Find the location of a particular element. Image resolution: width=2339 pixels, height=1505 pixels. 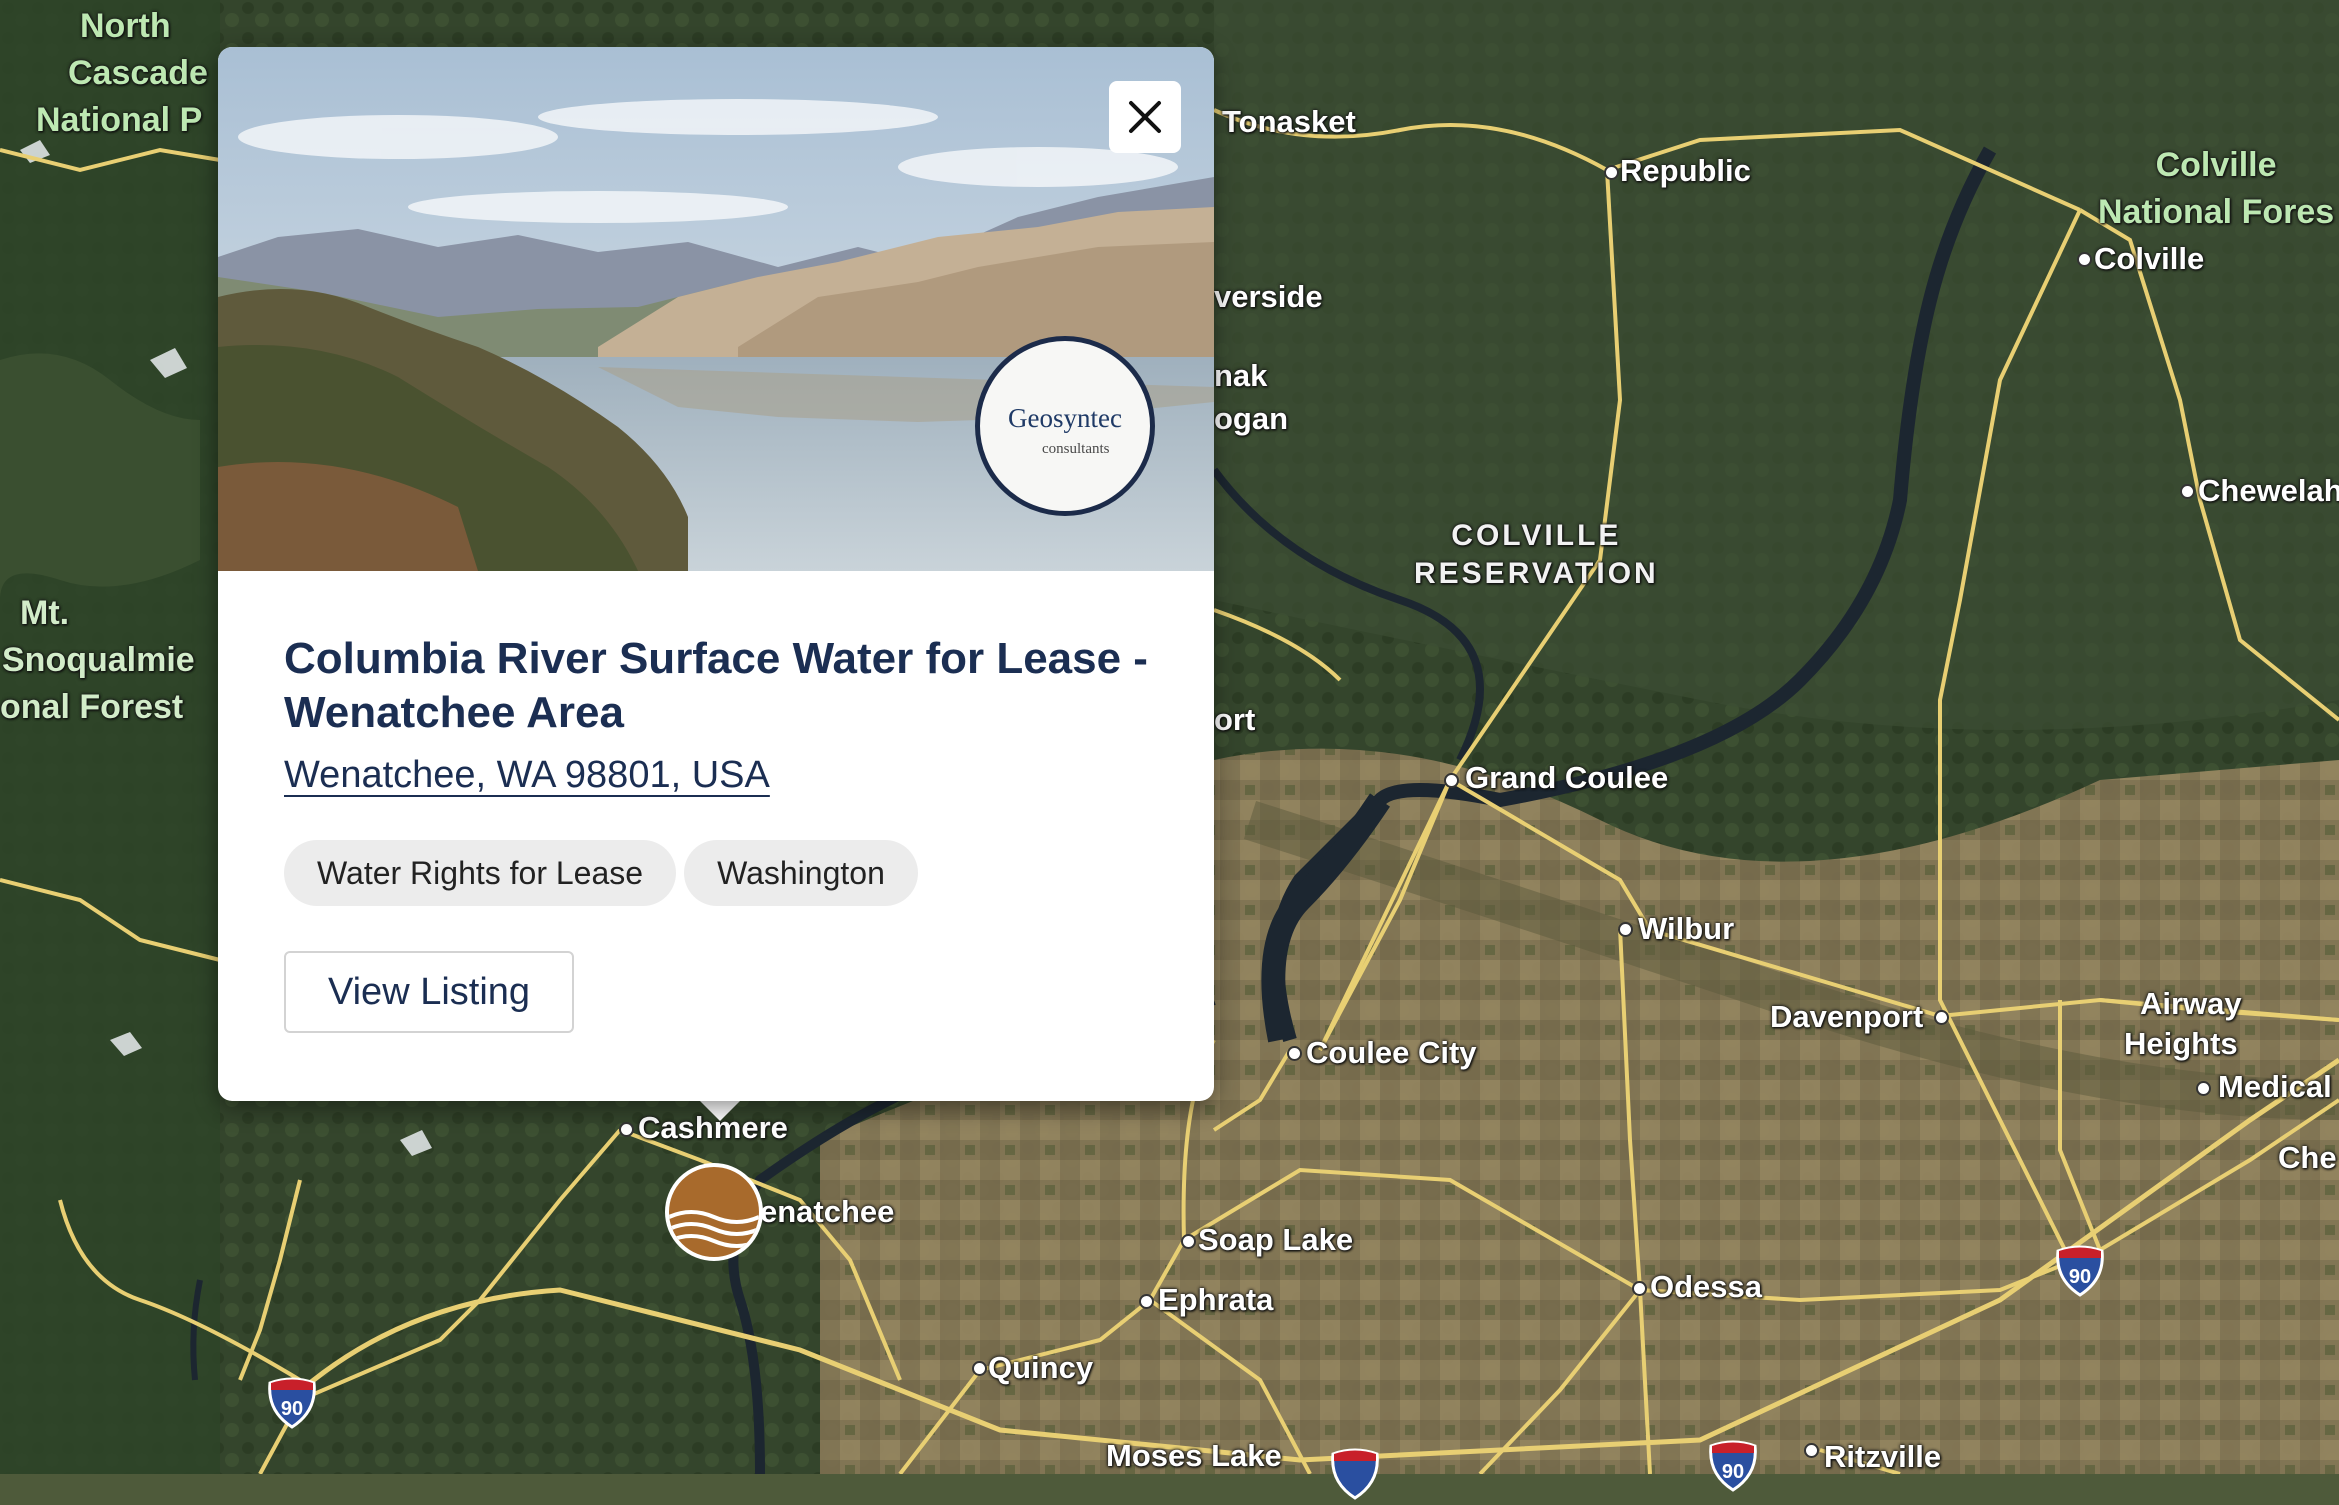

place-label-soap-lake: Soap Lake is located at coordinates (1276, 1239).